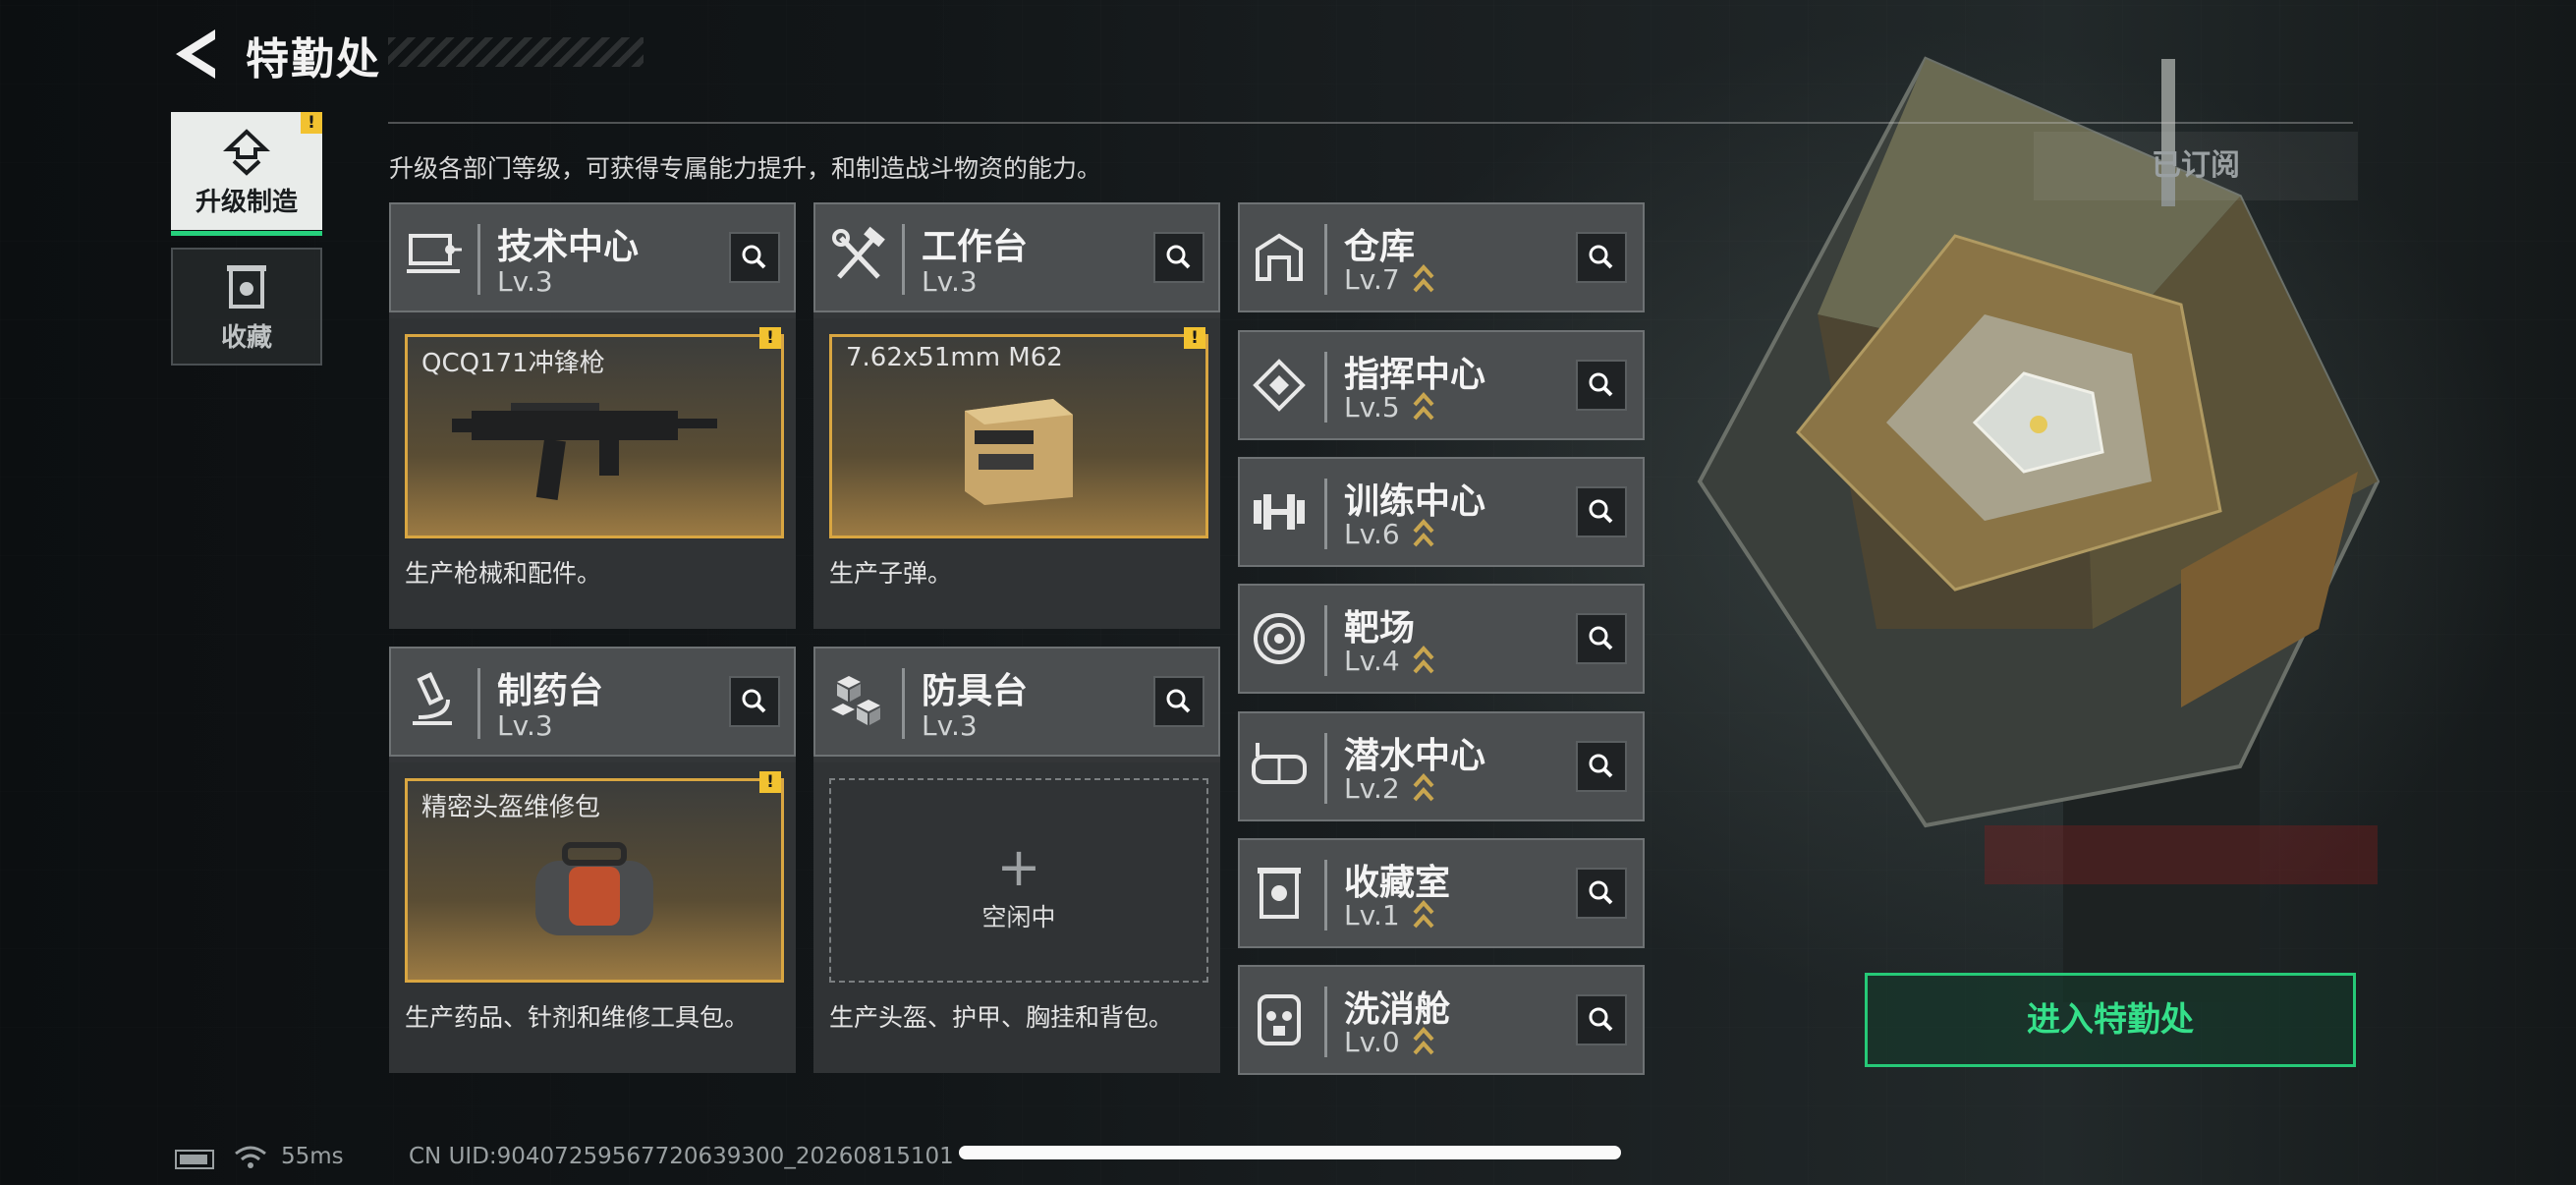  I want to click on card-header: 防具台 Lv.3, so click(1016, 702).